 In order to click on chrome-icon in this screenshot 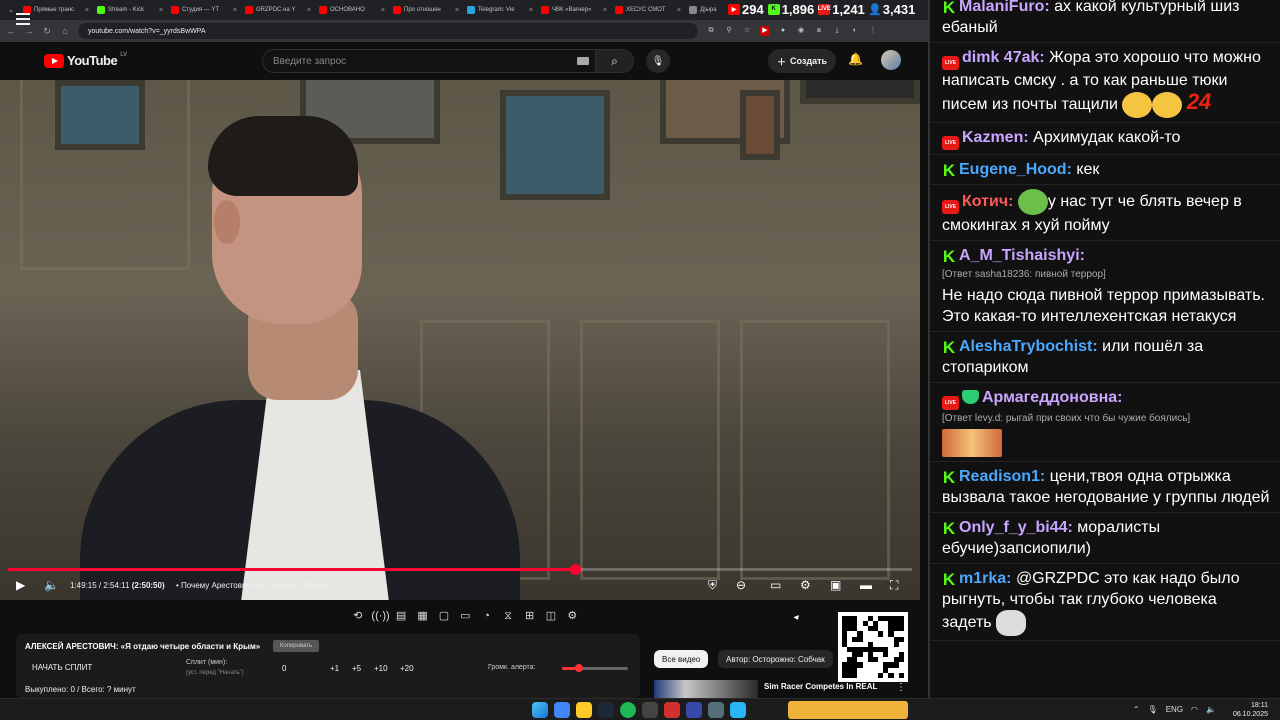, I will do `click(562, 710)`.